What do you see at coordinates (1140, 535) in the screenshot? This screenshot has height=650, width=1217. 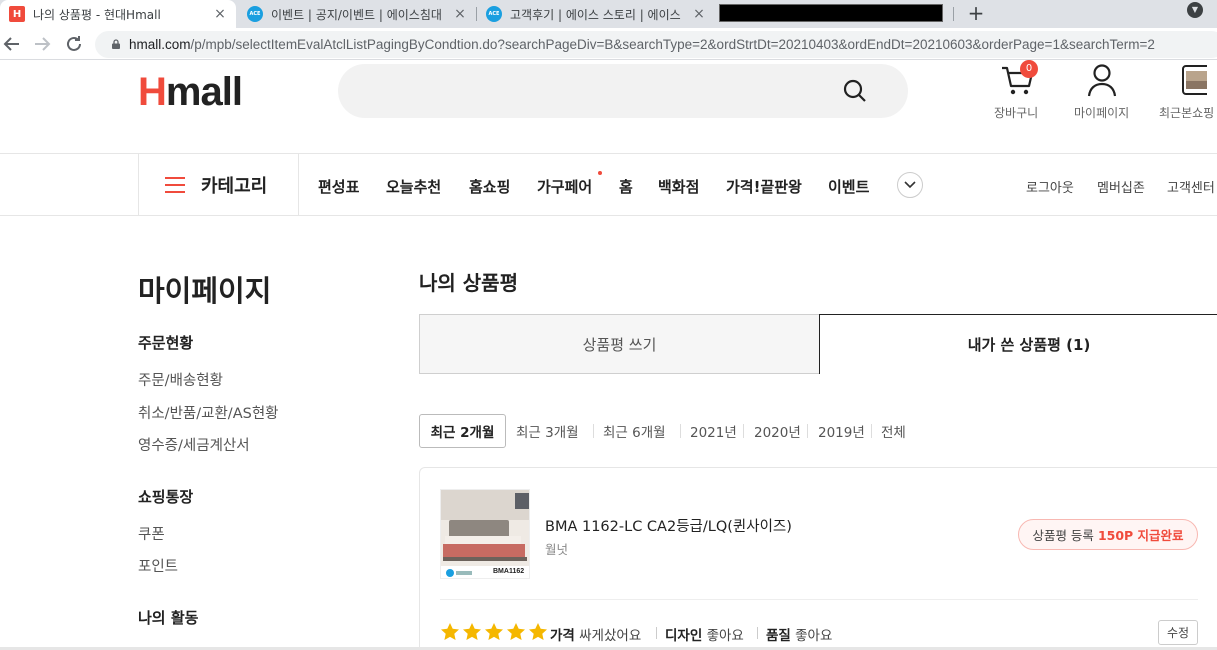 I see `status-point: 150P 지급완료` at bounding box center [1140, 535].